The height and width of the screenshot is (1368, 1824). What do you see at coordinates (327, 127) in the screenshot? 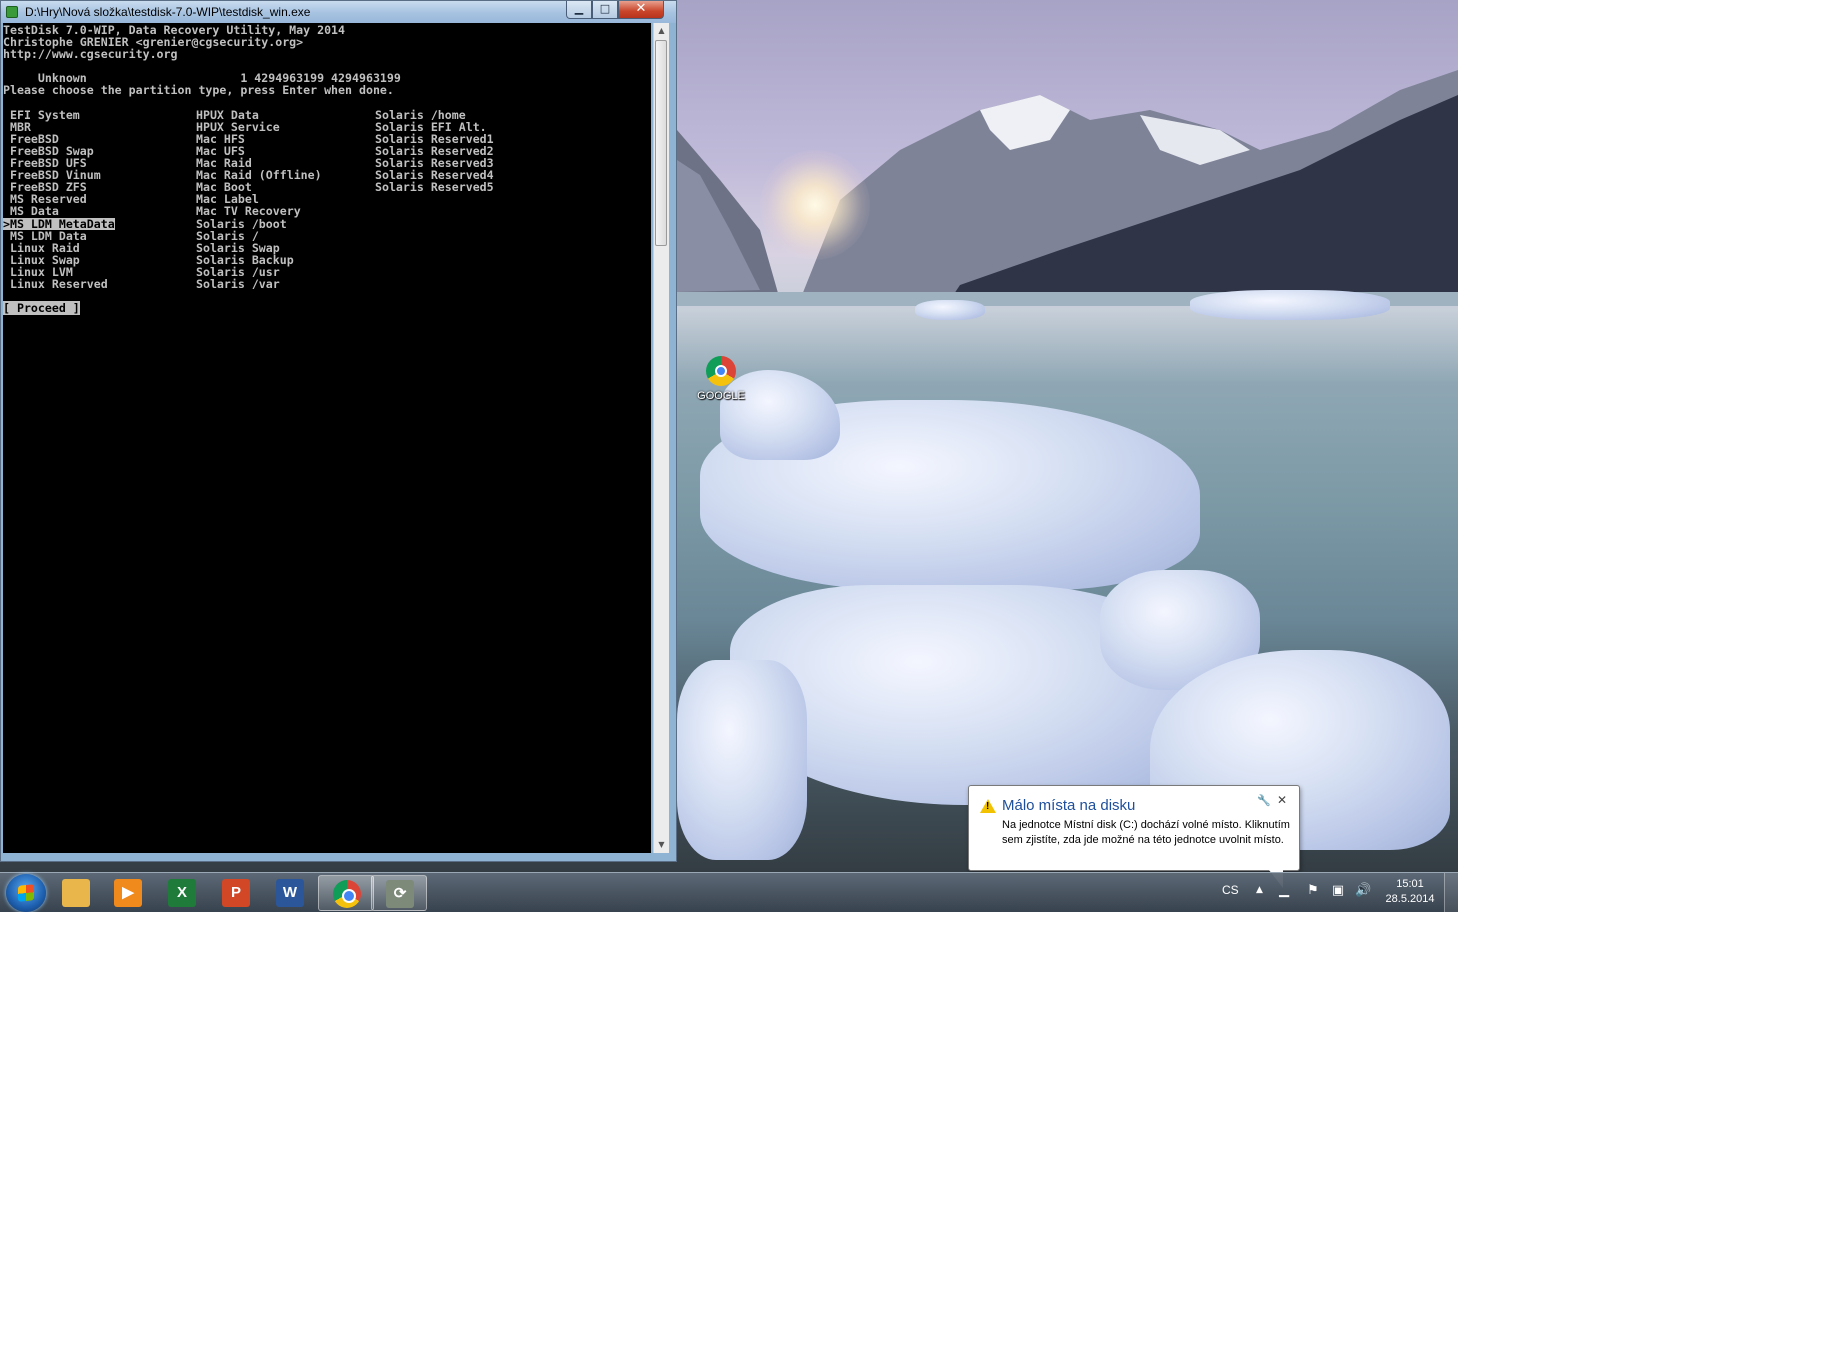
I see `partition-type-row: MBR HPUX Service Solaris EFI Alt.` at bounding box center [327, 127].